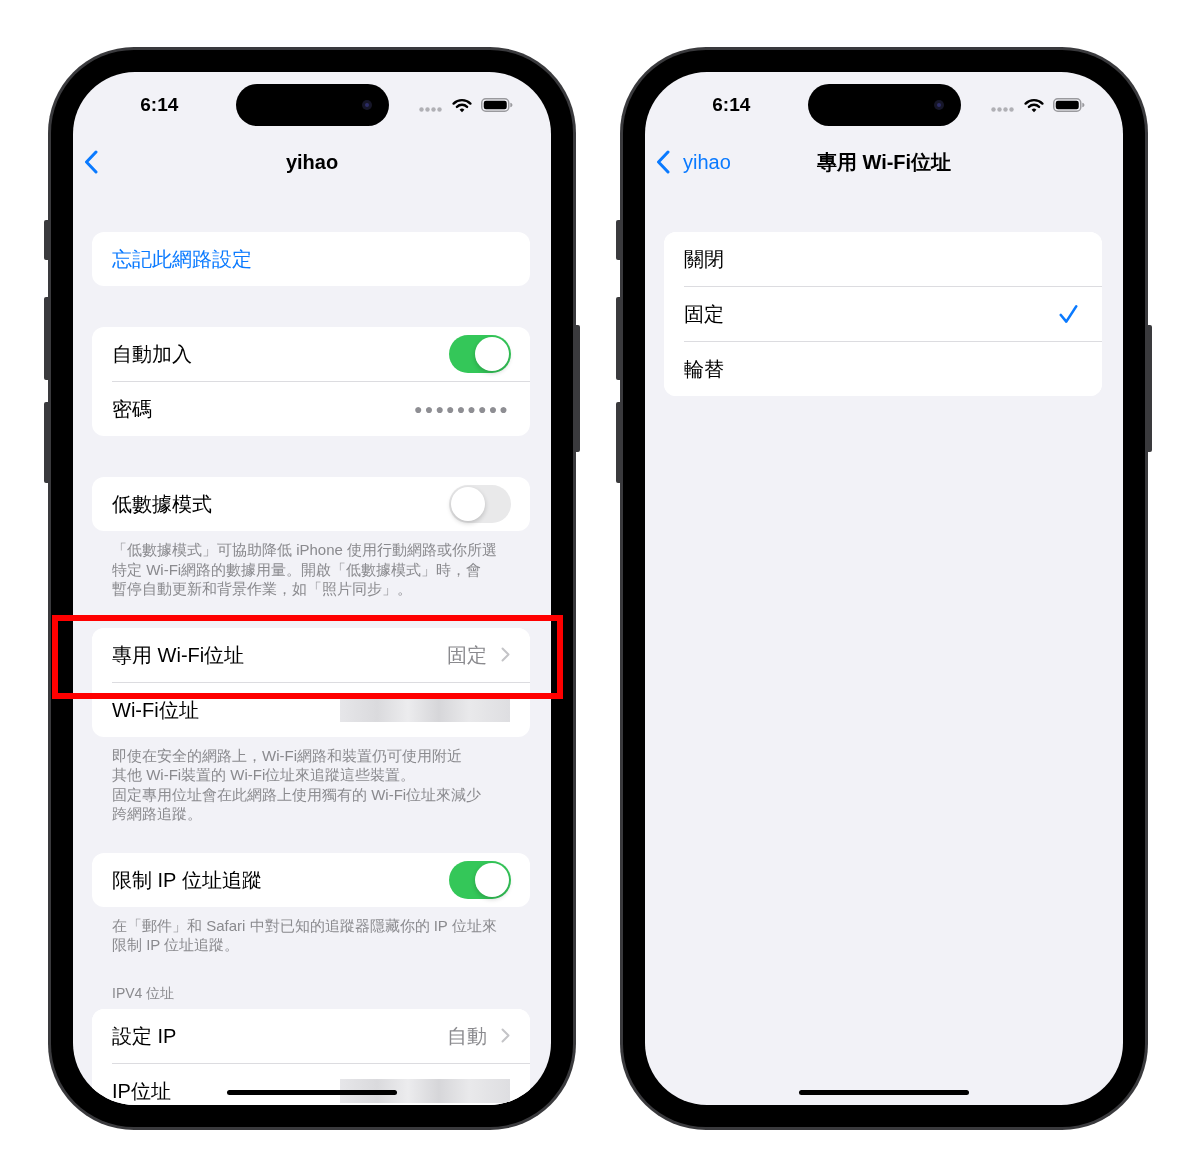 The height and width of the screenshot is (1172, 1200). I want to click on setting-label: 限制 IP 位址追蹤, so click(187, 879).